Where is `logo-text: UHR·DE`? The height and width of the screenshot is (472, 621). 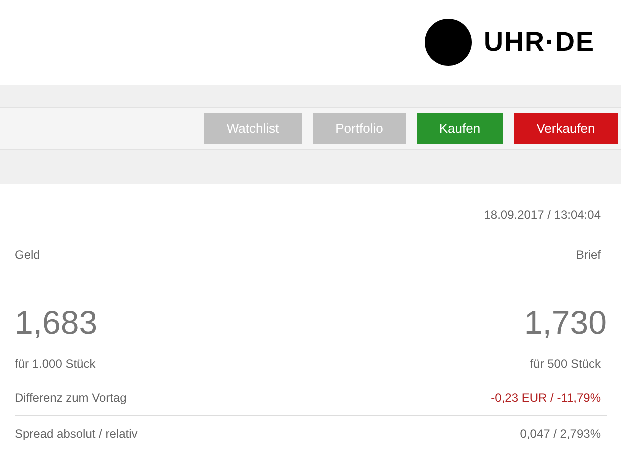 logo-text: UHR·DE is located at coordinates (539, 43).